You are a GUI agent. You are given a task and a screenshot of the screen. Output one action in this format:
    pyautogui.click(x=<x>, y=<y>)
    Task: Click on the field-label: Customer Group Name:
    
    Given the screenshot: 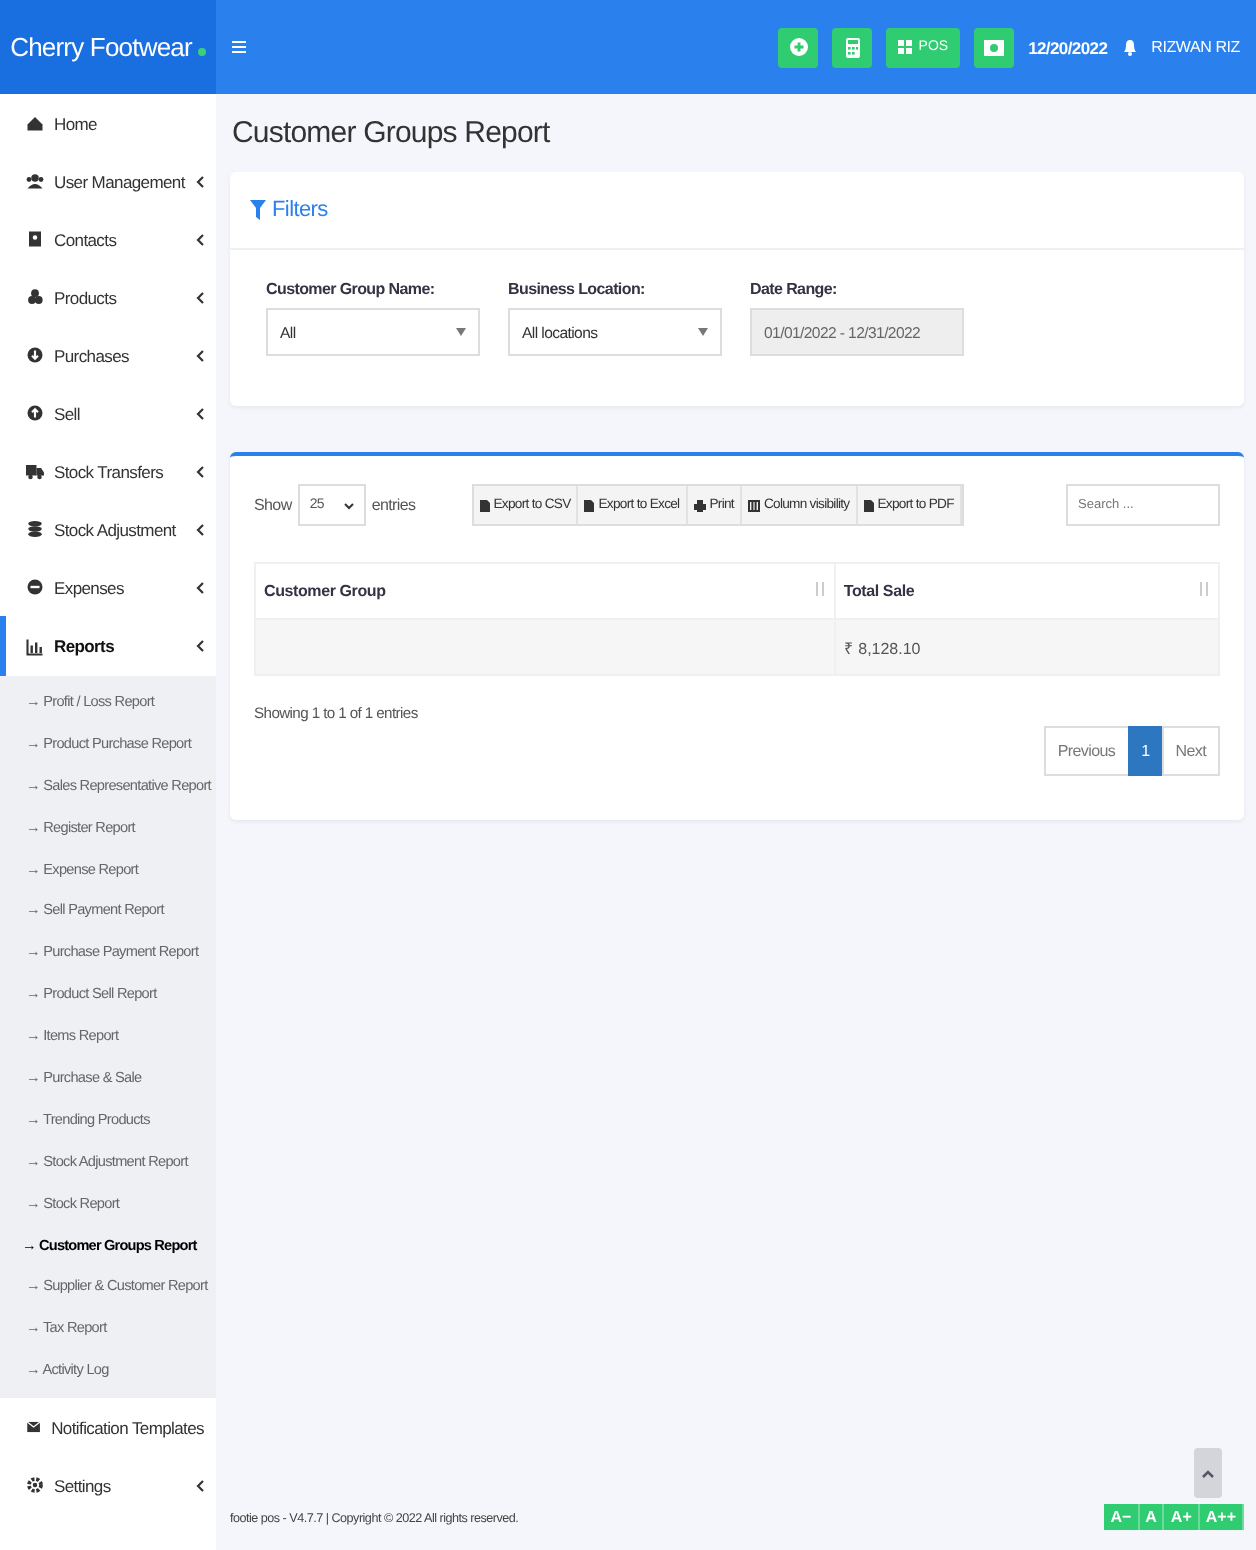 What is the action you would take?
    pyautogui.click(x=351, y=289)
    